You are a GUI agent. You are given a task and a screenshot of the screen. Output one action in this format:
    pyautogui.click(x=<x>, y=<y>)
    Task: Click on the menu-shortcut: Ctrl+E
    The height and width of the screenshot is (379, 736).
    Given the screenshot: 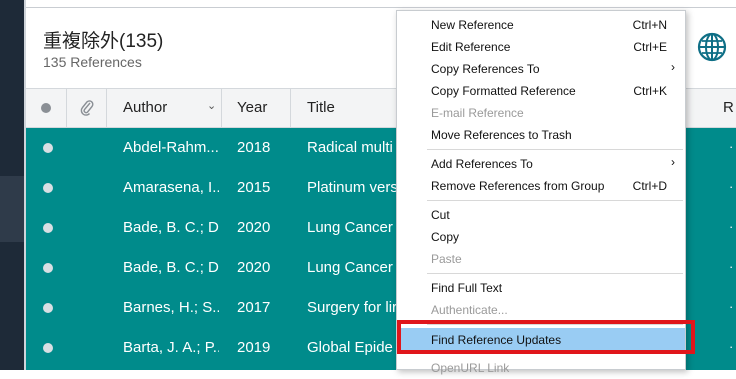 What is the action you would take?
    pyautogui.click(x=650, y=47)
    